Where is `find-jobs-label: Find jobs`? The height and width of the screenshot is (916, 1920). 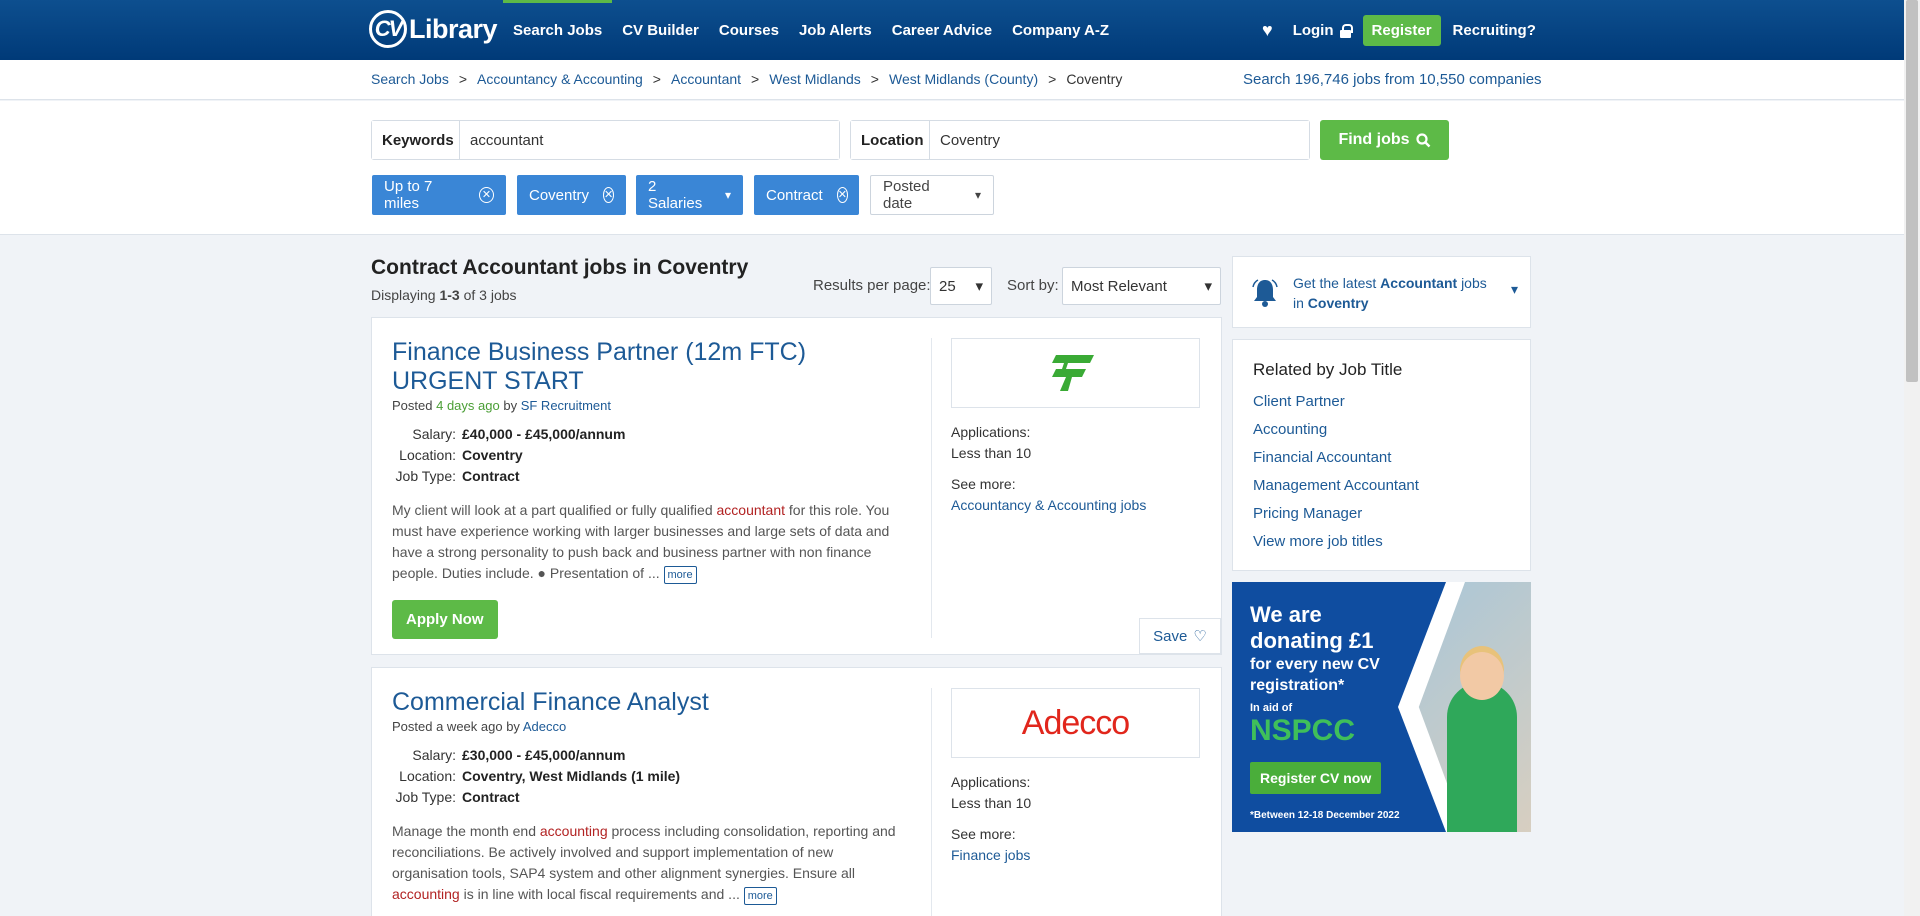 find-jobs-label: Find jobs is located at coordinates (1374, 139).